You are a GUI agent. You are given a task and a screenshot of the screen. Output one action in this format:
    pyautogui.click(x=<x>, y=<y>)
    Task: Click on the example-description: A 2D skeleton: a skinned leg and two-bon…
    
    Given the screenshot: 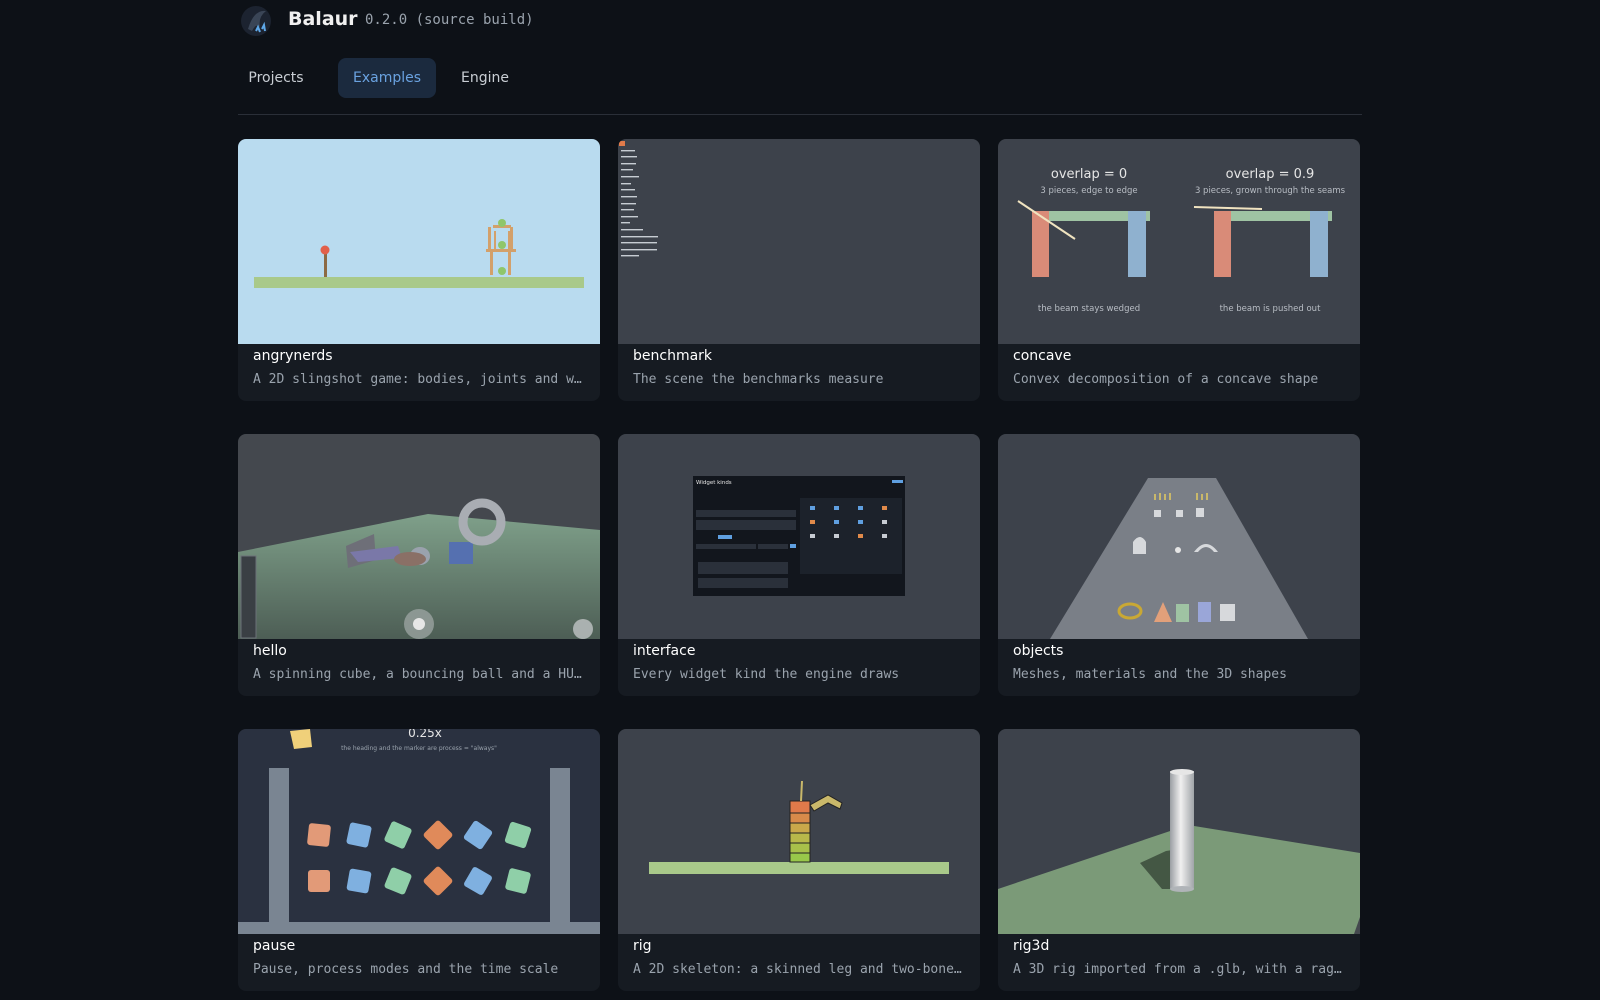 What is the action you would take?
    pyautogui.click(x=797, y=969)
    